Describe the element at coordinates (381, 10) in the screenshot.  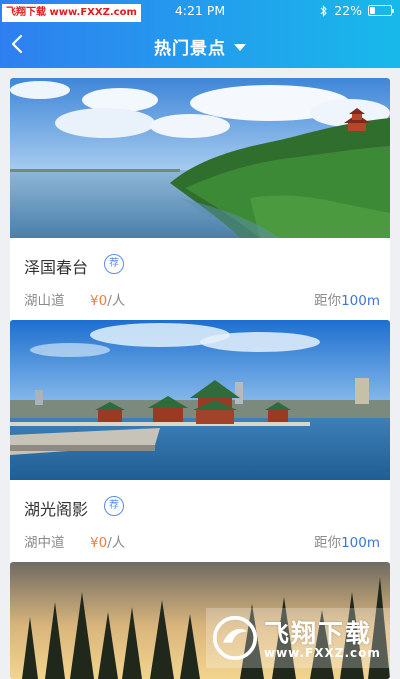
I see `battery-icon` at that location.